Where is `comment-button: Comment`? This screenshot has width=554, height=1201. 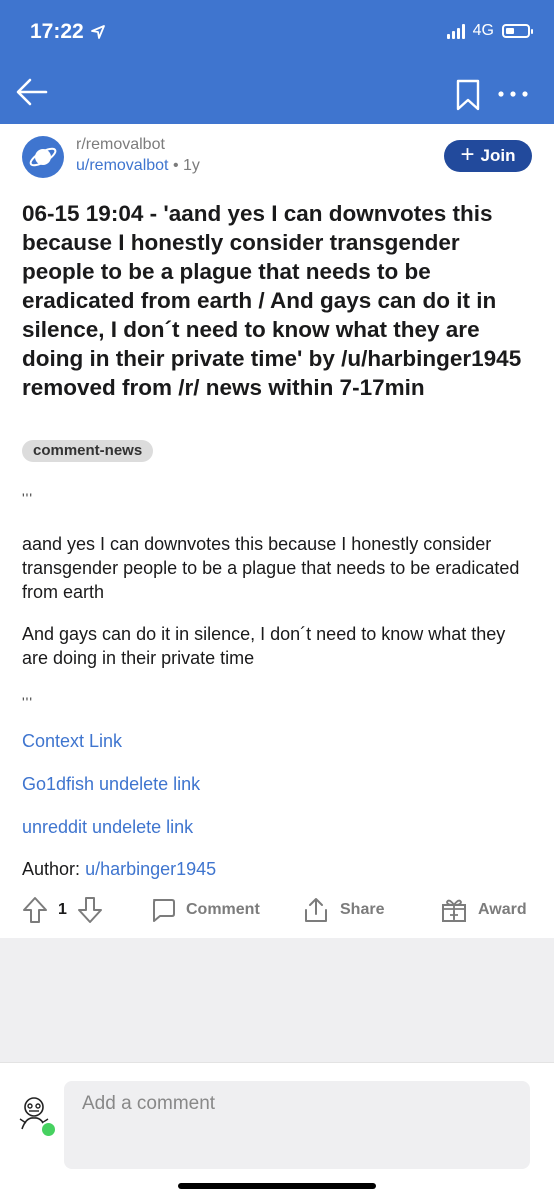
comment-button: Comment is located at coordinates (205, 910).